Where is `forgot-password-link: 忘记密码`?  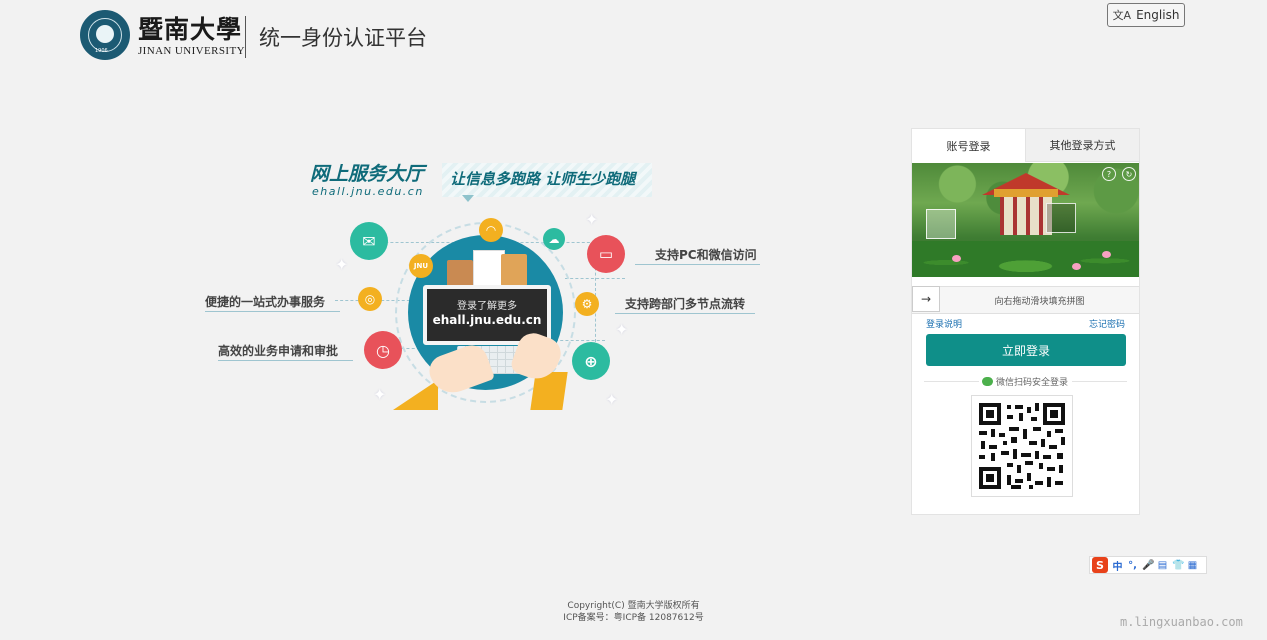
forgot-password-link: 忘记密码 is located at coordinates (1107, 323).